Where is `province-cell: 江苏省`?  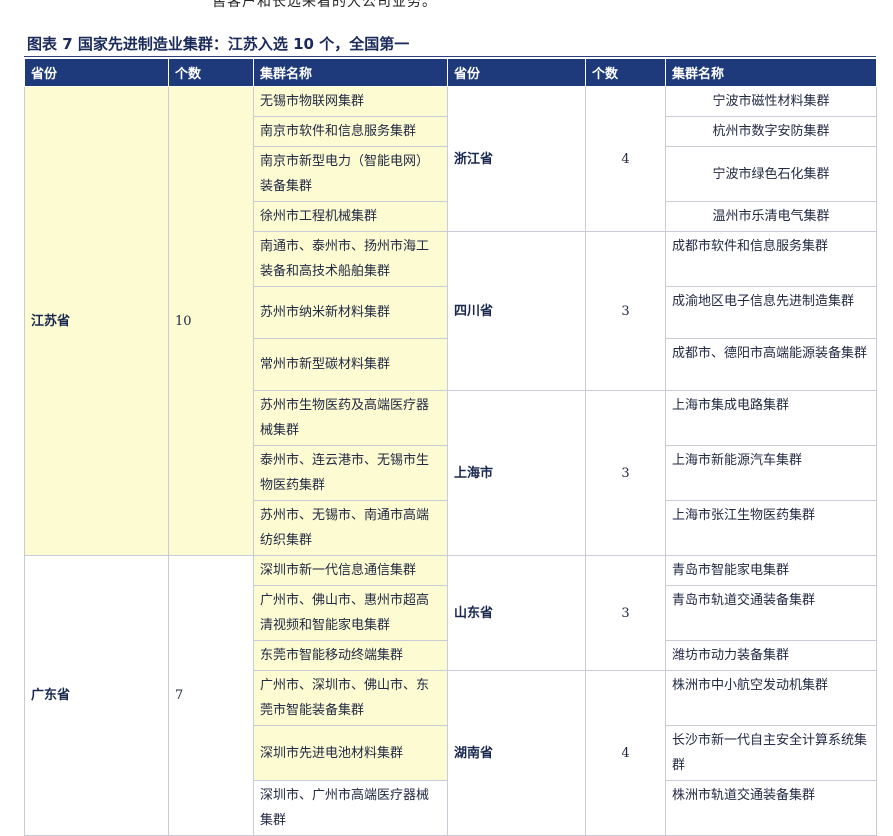
province-cell: 江苏省 is located at coordinates (96, 321).